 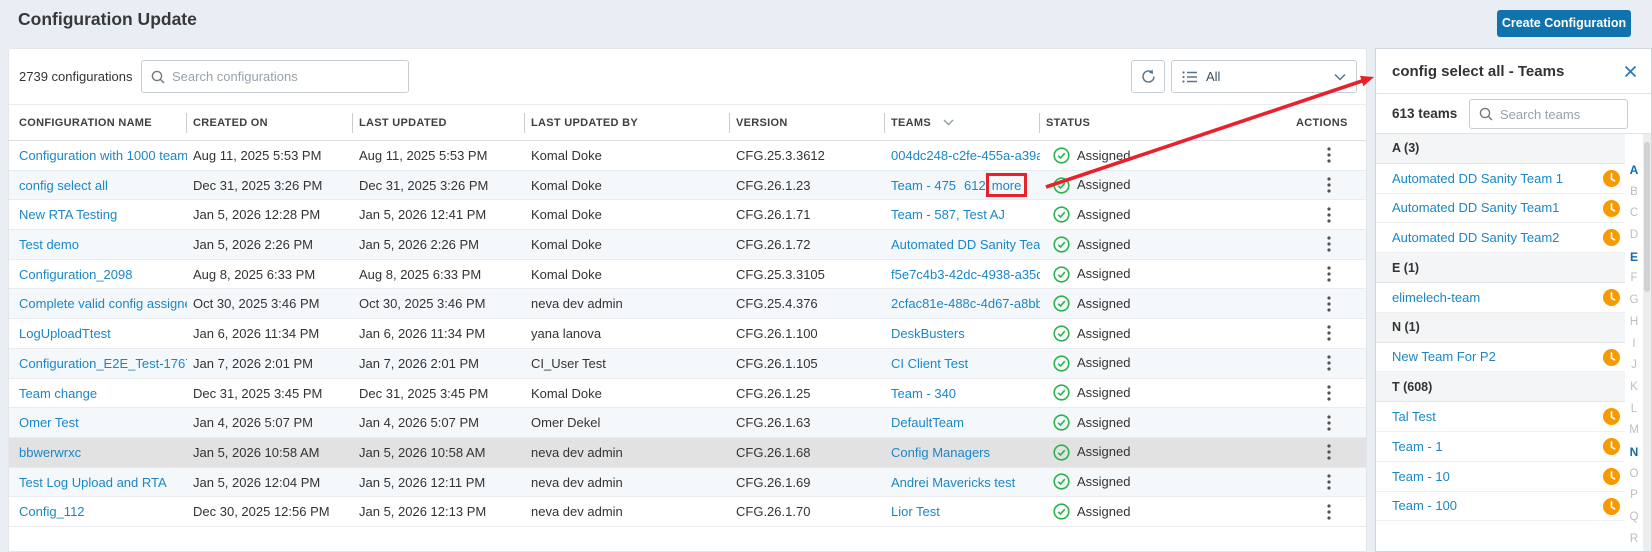 What do you see at coordinates (103, 155) in the screenshot?
I see `configuration-name-link: Configuration with 1000 teams` at bounding box center [103, 155].